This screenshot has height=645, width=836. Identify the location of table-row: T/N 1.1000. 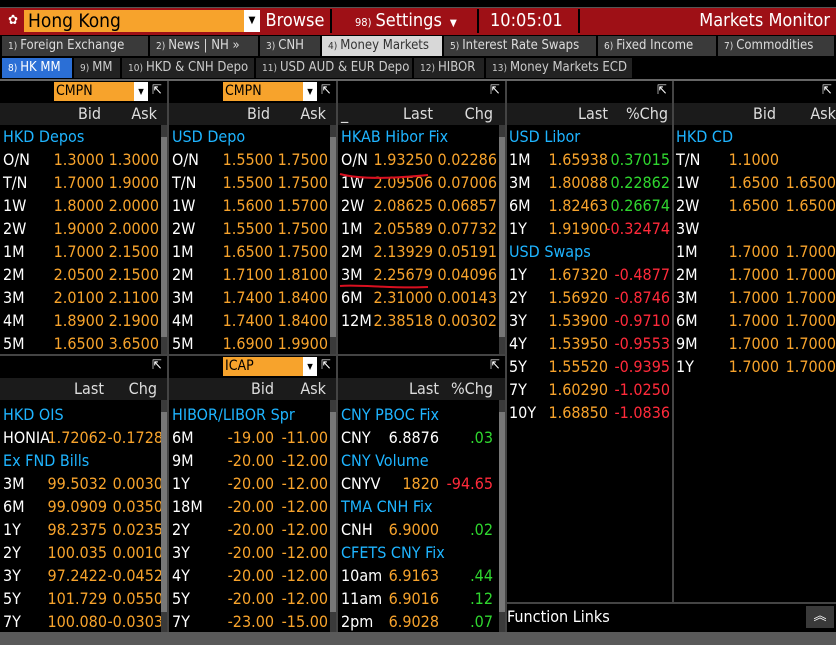
(755, 159).